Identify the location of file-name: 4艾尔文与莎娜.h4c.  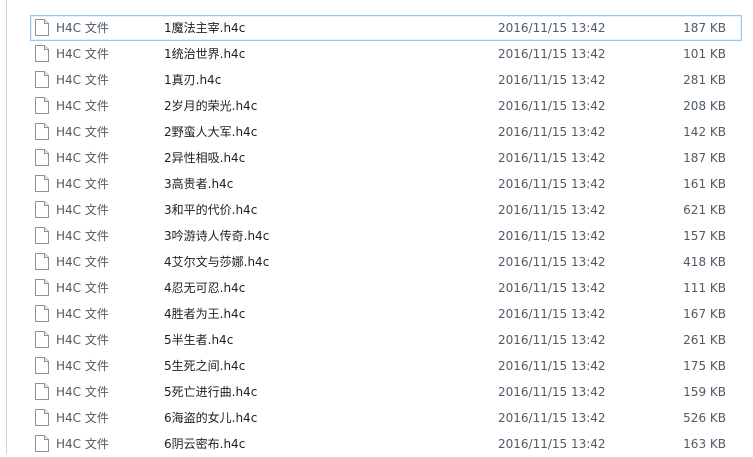
(217, 262).